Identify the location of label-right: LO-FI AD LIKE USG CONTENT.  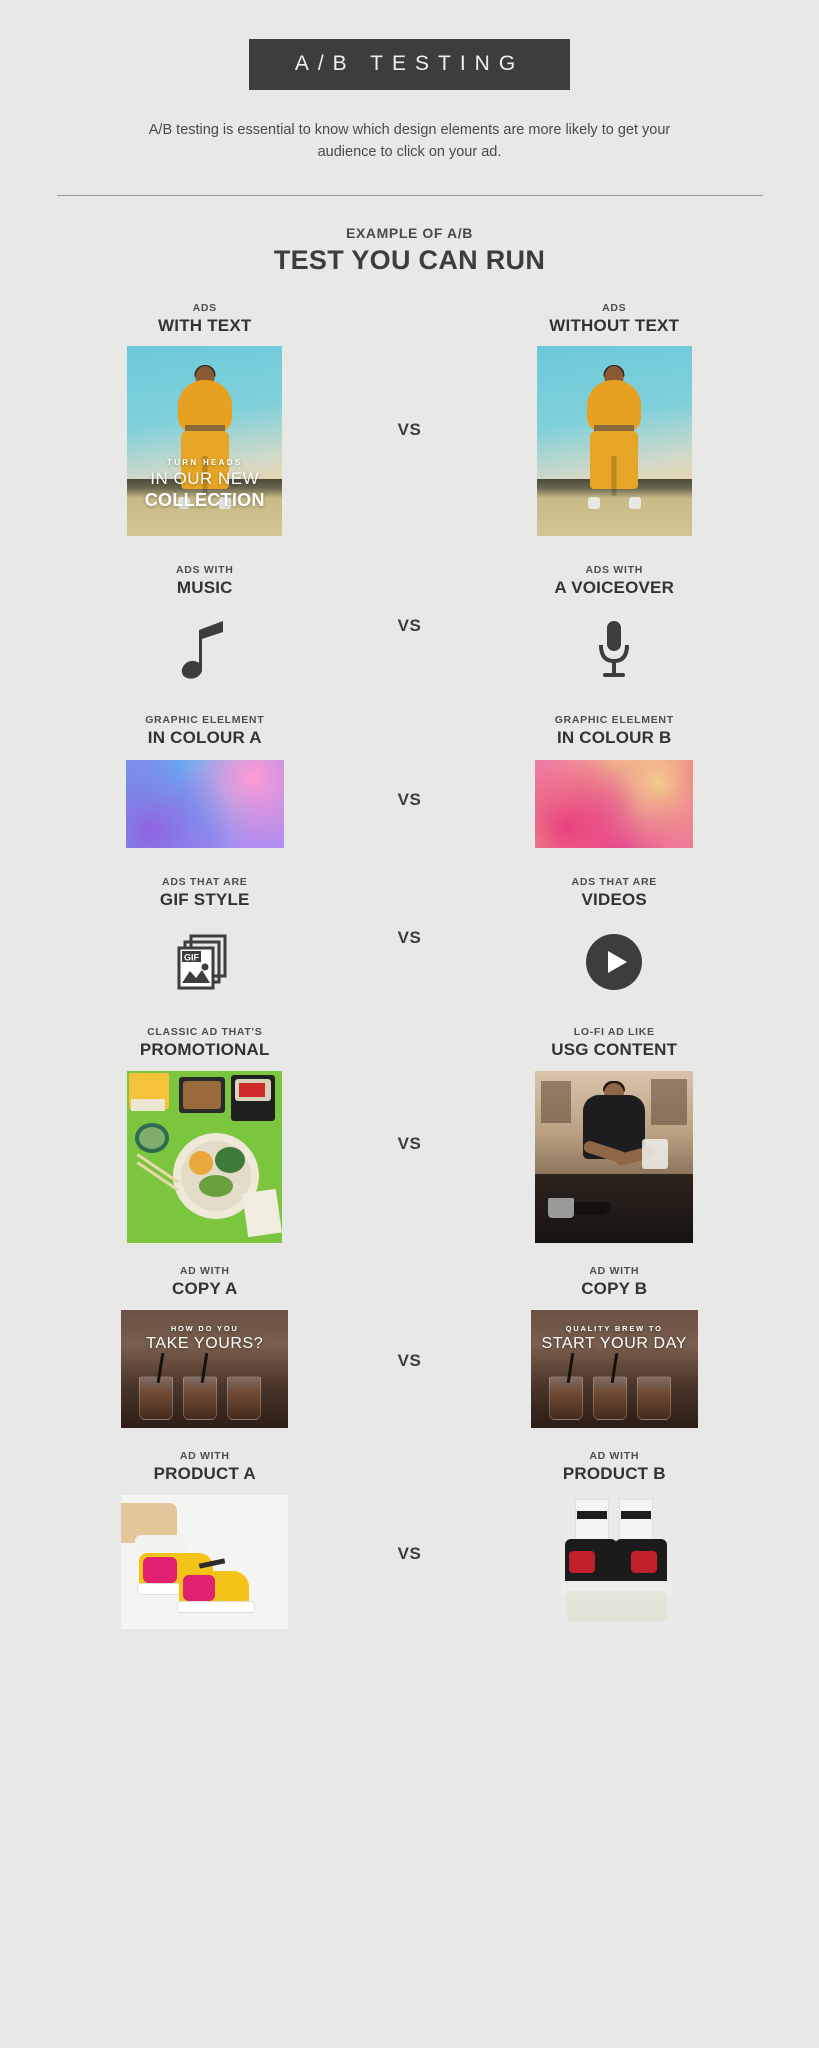
(614, 1043).